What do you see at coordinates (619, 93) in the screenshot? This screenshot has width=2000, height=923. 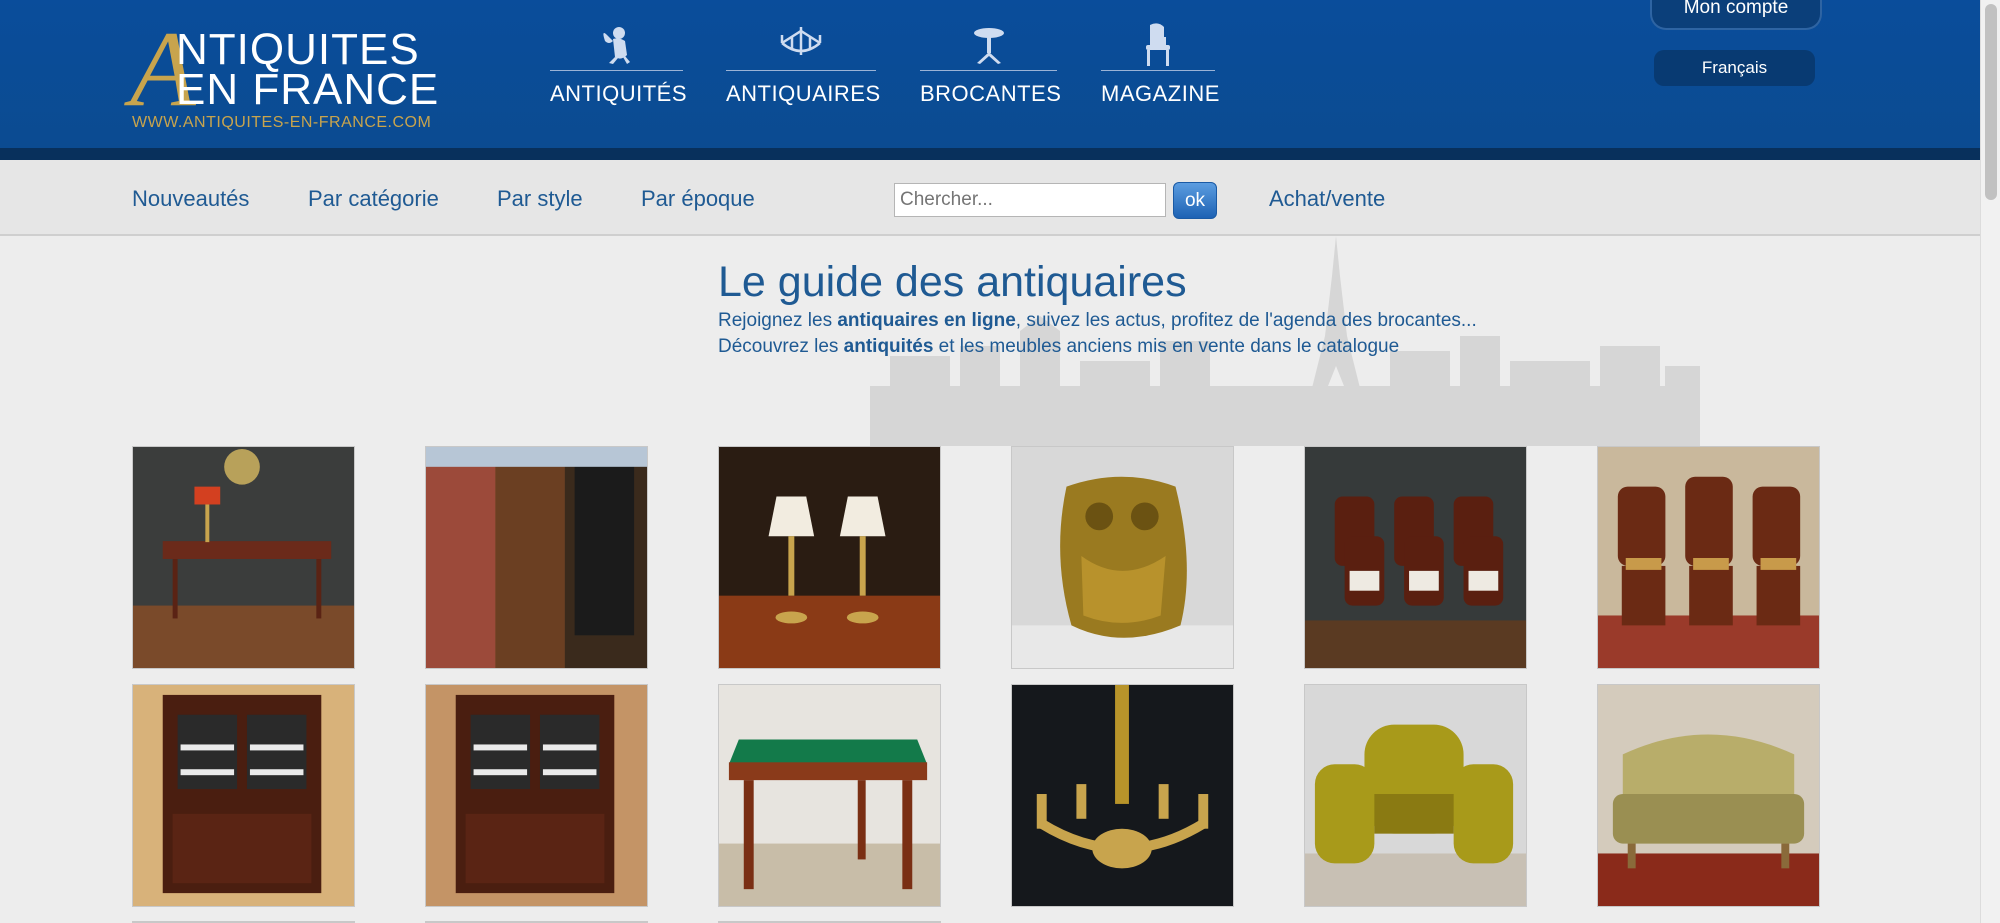 I see `nav-label: ANTIQUITÉS` at bounding box center [619, 93].